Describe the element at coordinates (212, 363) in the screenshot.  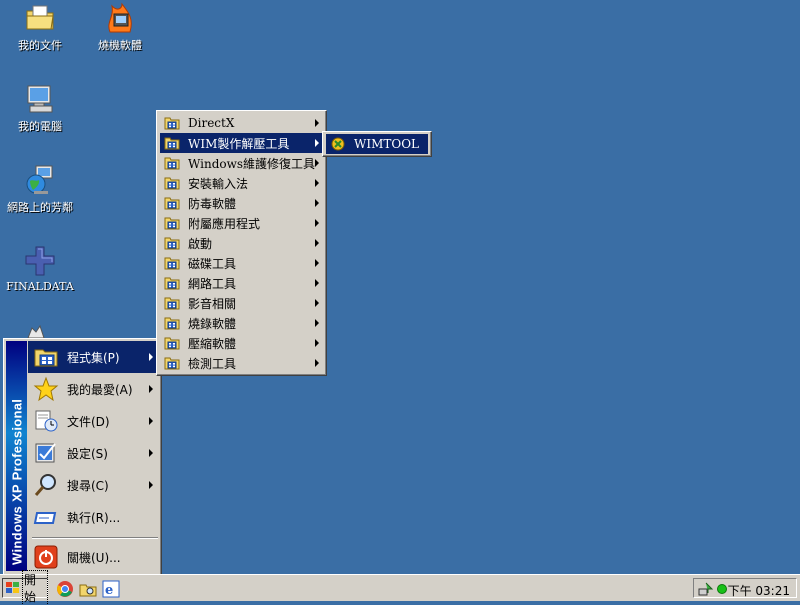
I see `programs-item-label: 檢測工具` at that location.